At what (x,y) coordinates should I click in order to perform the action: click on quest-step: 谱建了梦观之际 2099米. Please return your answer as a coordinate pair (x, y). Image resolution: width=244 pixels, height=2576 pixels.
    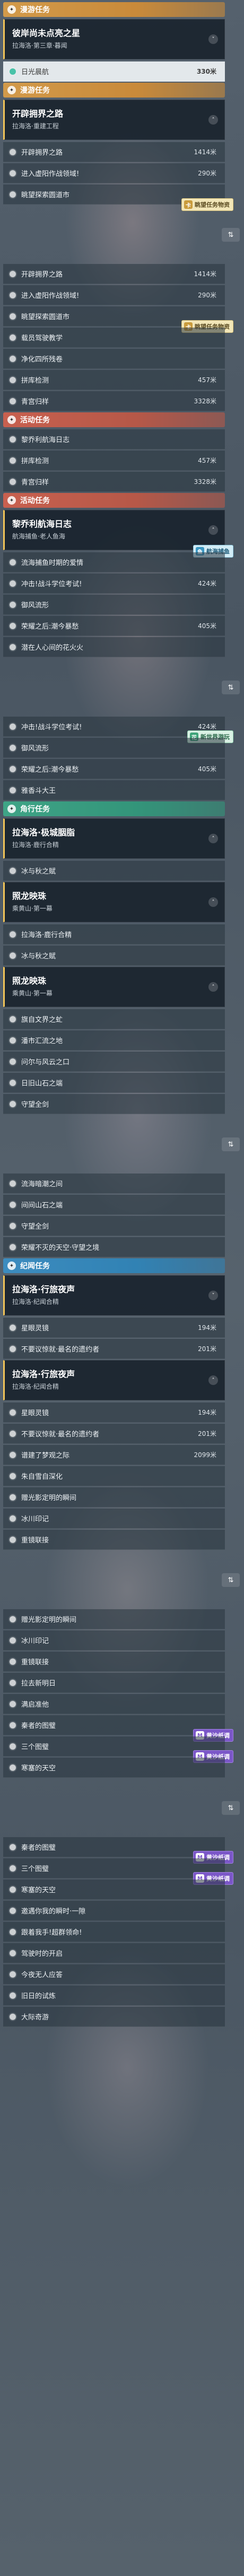
    Looking at the image, I should click on (114, 1455).